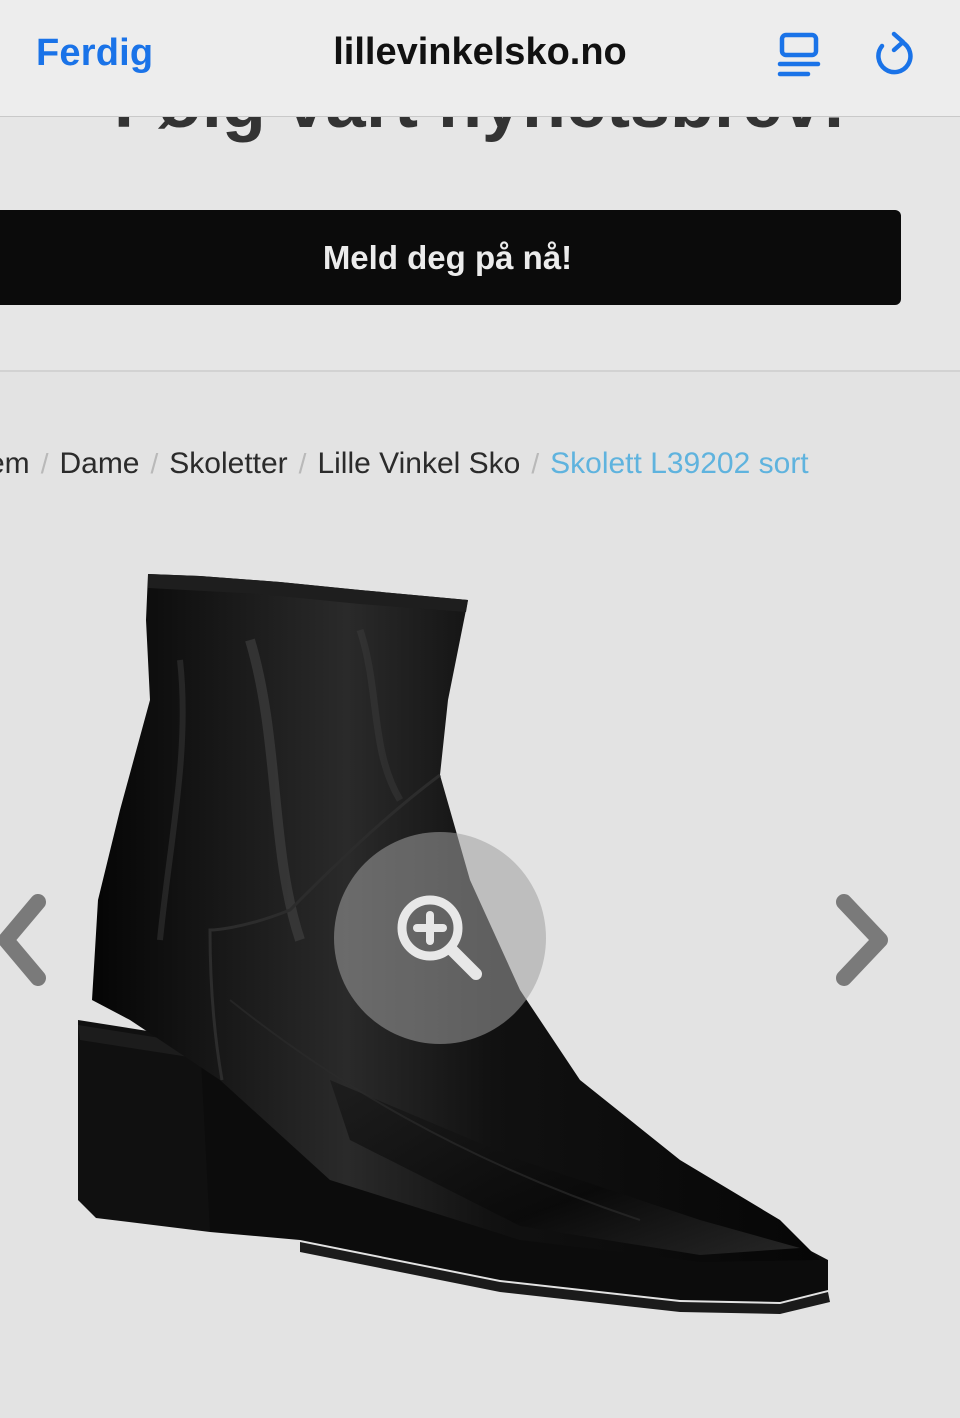  I want to click on breadcrumb-item-home: em, so click(15, 464).